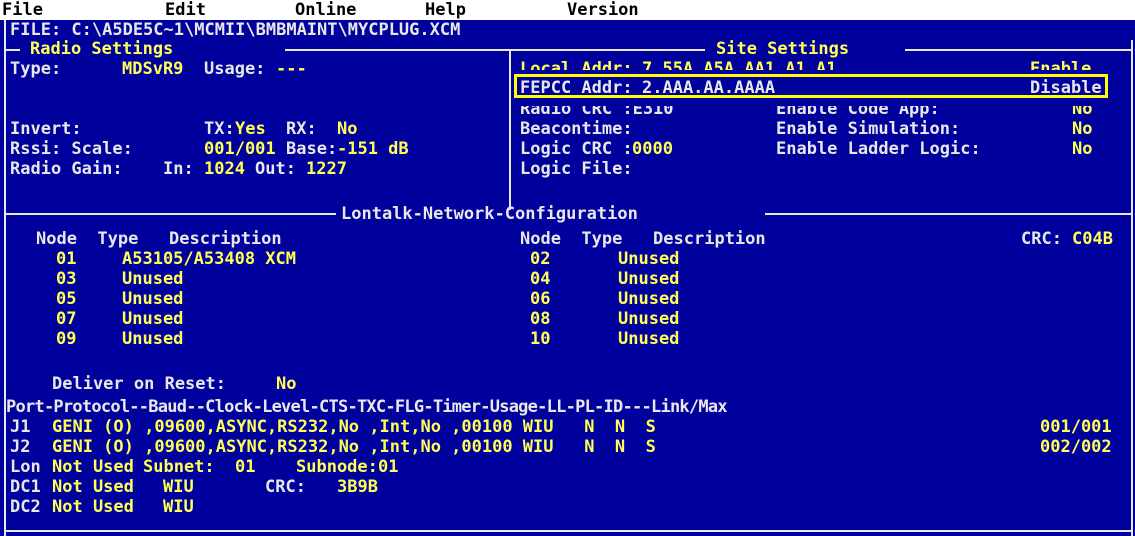  I want to click on gain-out-value: 1227, so click(326, 169).